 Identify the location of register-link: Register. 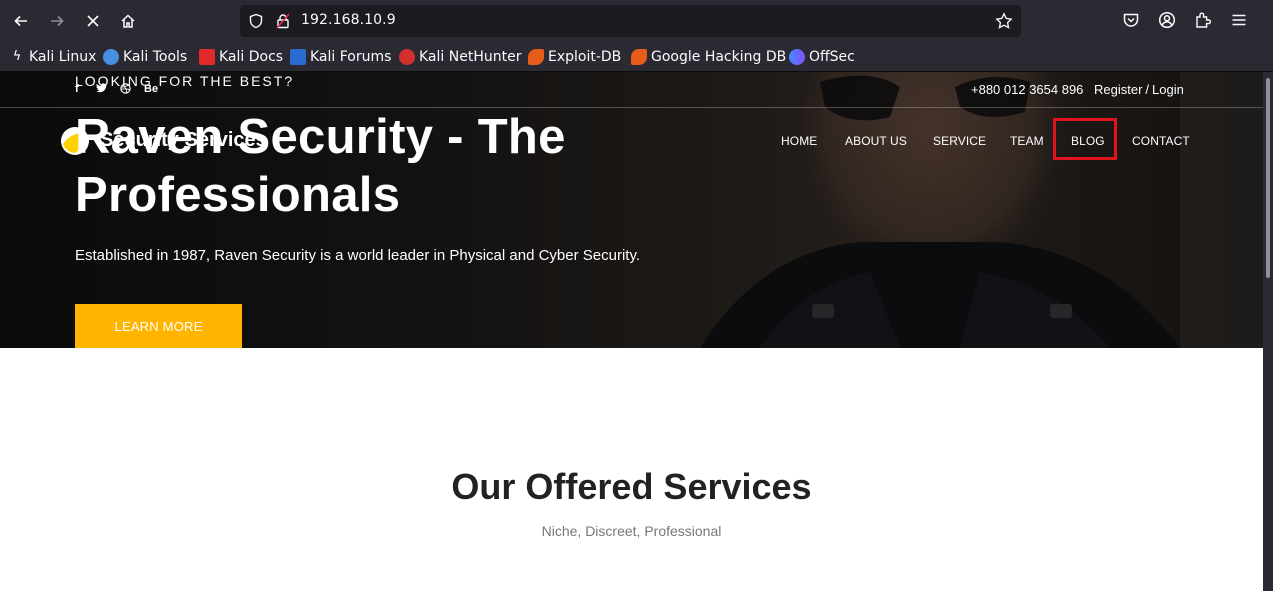
(1118, 89).